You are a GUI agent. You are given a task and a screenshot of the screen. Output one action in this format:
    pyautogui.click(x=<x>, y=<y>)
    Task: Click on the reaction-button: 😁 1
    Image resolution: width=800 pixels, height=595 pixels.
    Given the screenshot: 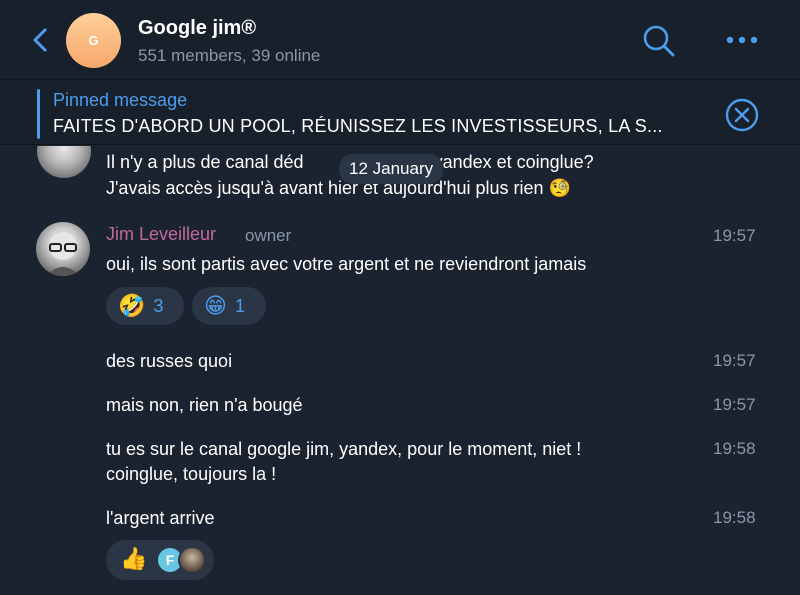 What is the action you would take?
    pyautogui.click(x=229, y=306)
    